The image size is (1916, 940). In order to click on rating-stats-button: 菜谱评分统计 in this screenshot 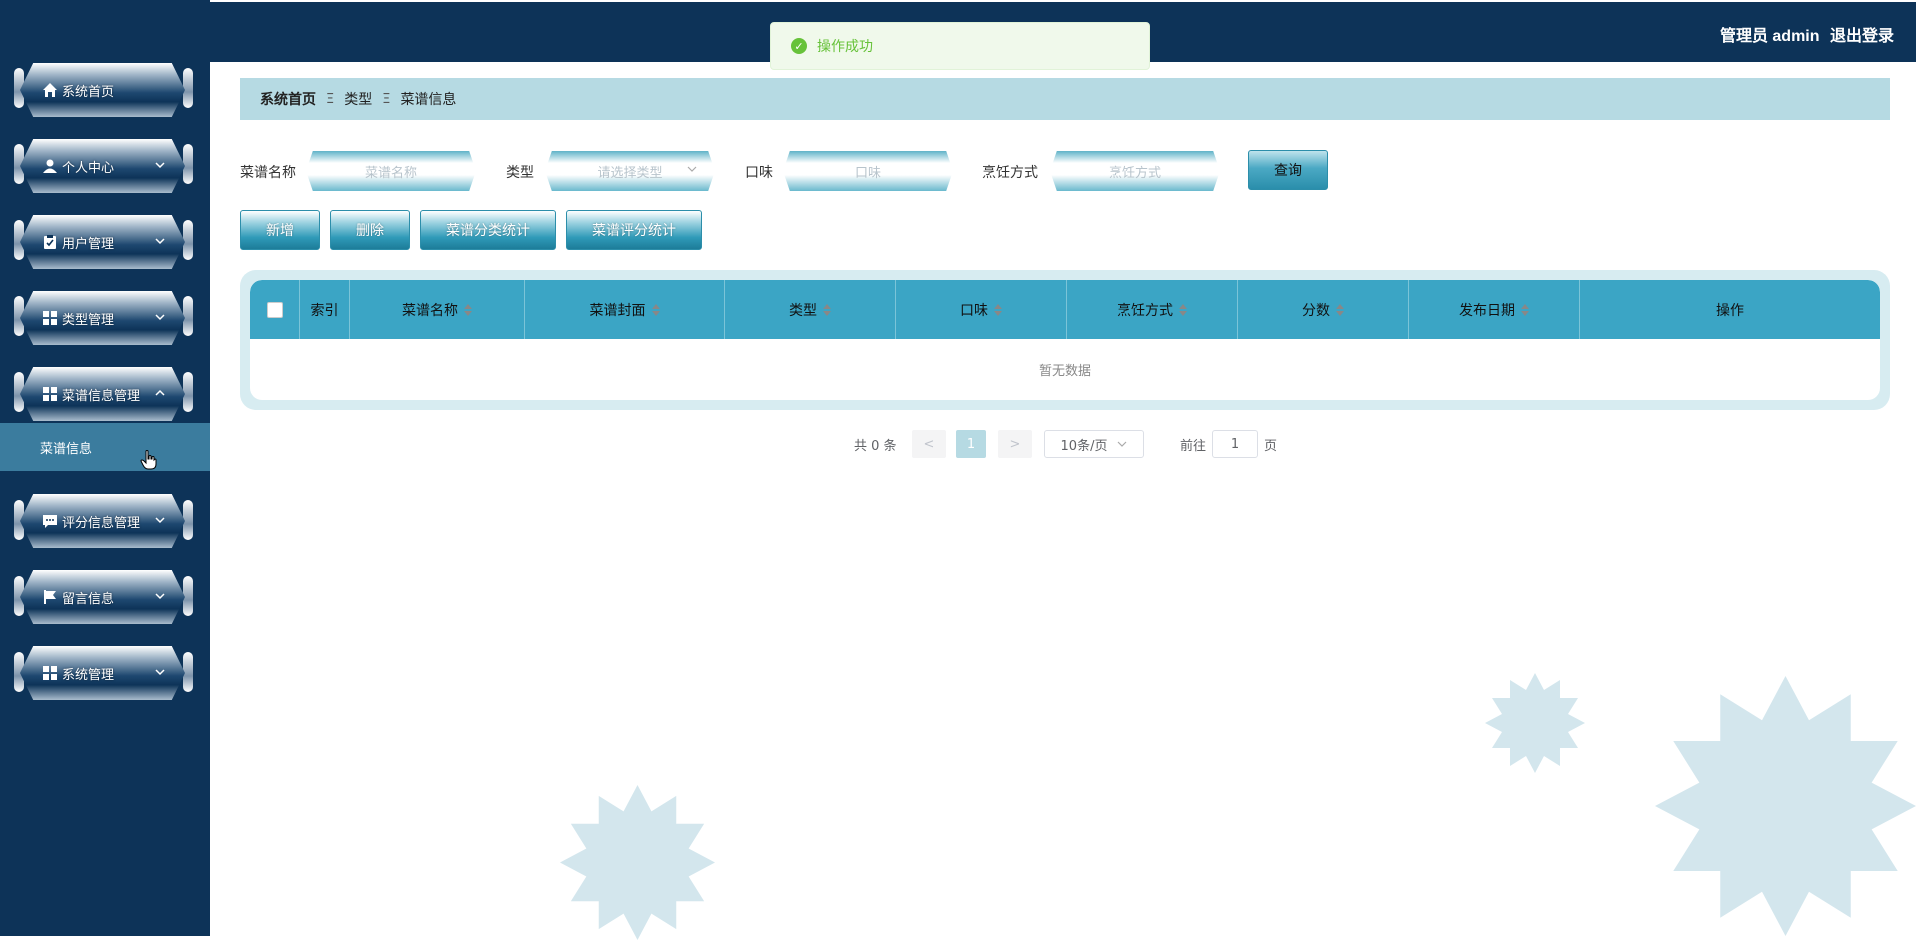, I will do `click(634, 230)`.